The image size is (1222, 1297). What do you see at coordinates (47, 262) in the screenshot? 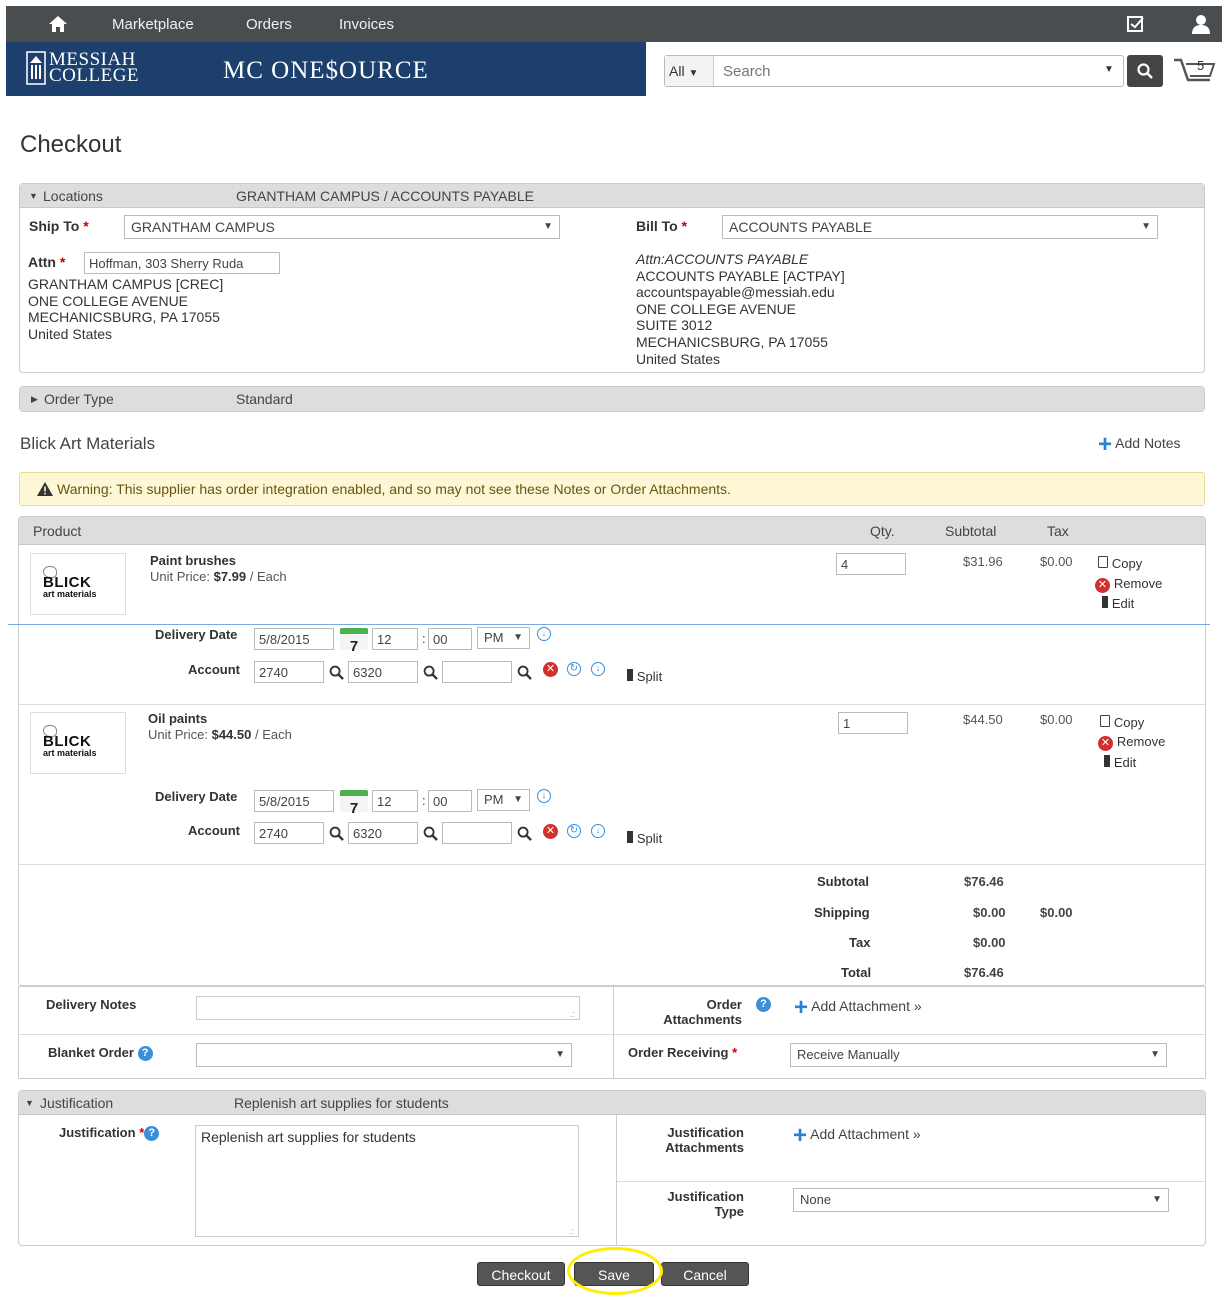
I see `attn-label: Attn *` at bounding box center [47, 262].